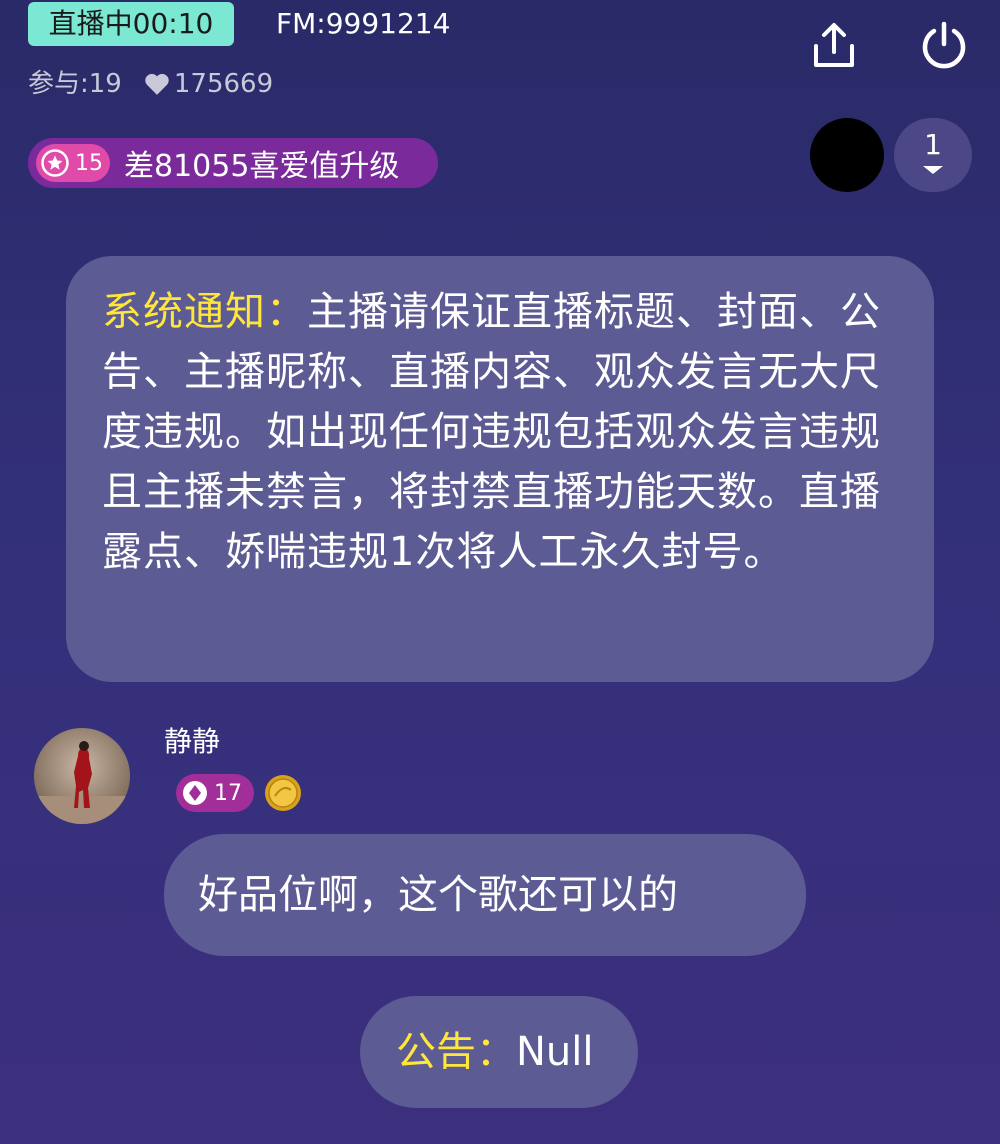 The height and width of the screenshot is (1144, 1000). Describe the element at coordinates (204, 312) in the screenshot. I see `notice-label: 系统通知：` at that location.